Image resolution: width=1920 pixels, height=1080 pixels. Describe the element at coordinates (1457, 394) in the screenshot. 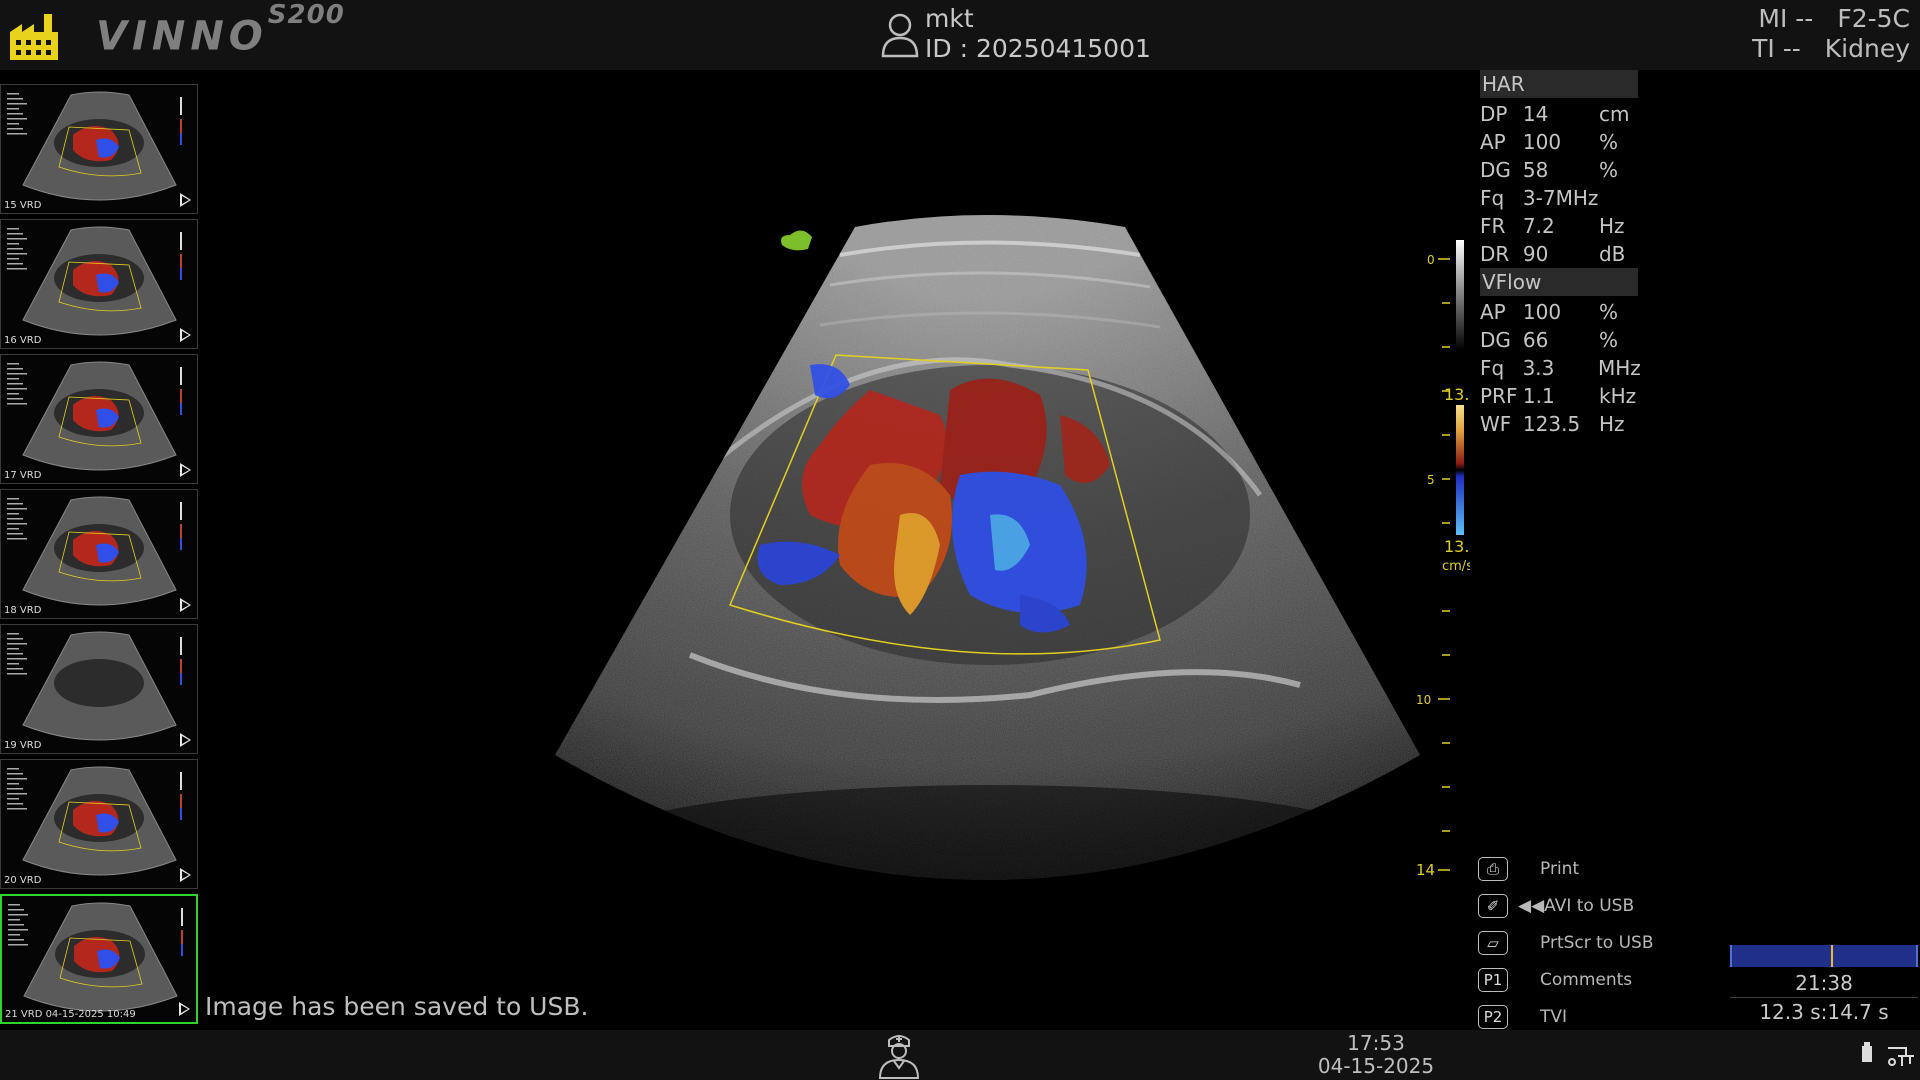

I see `velocity-max: 13.0` at that location.